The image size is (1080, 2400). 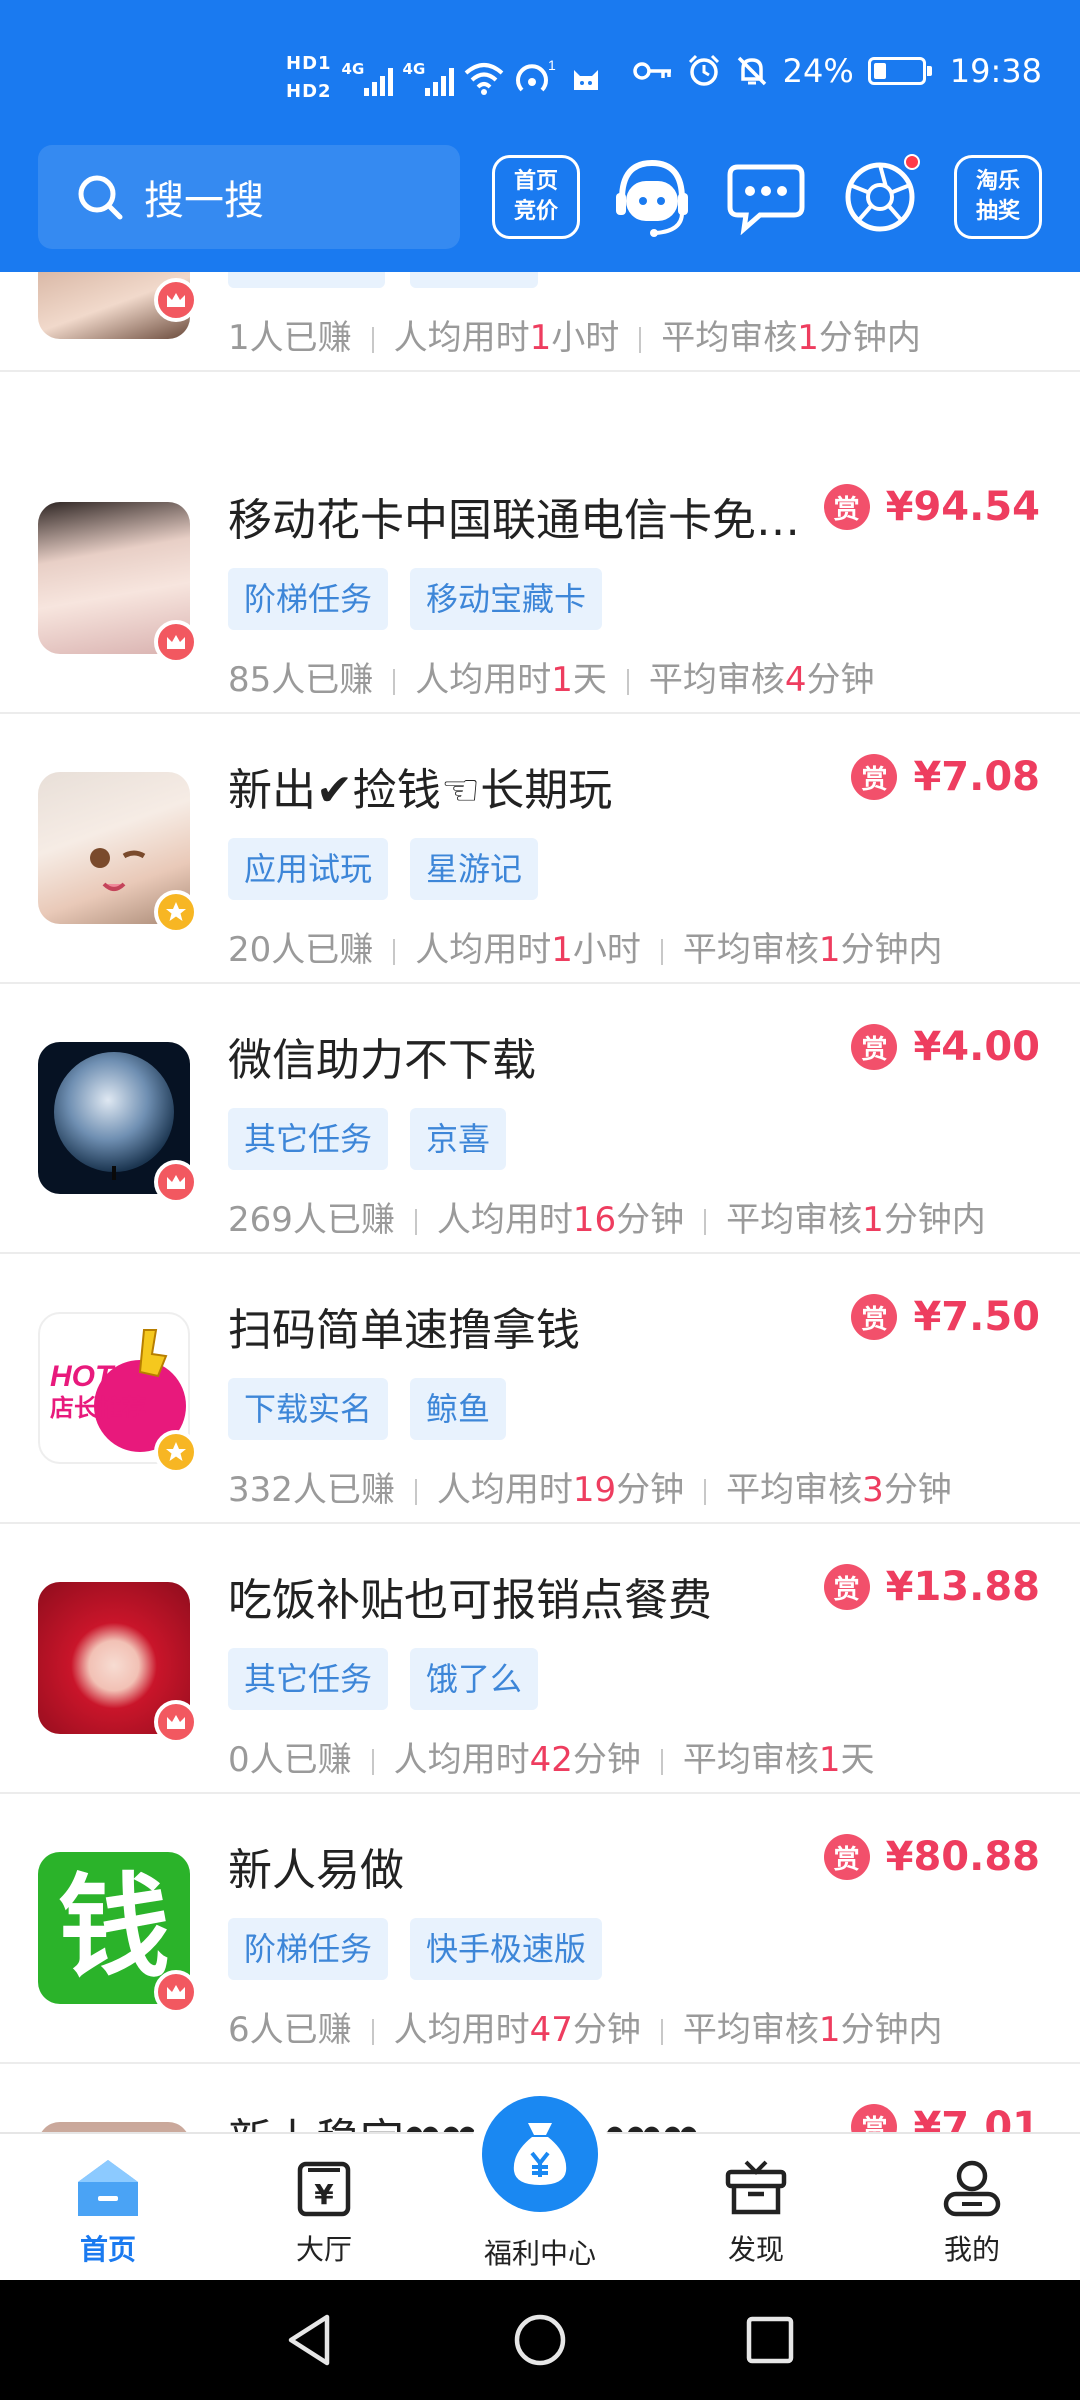 What do you see at coordinates (107, 2249) in the screenshot?
I see `nav-home-label: 首页` at bounding box center [107, 2249].